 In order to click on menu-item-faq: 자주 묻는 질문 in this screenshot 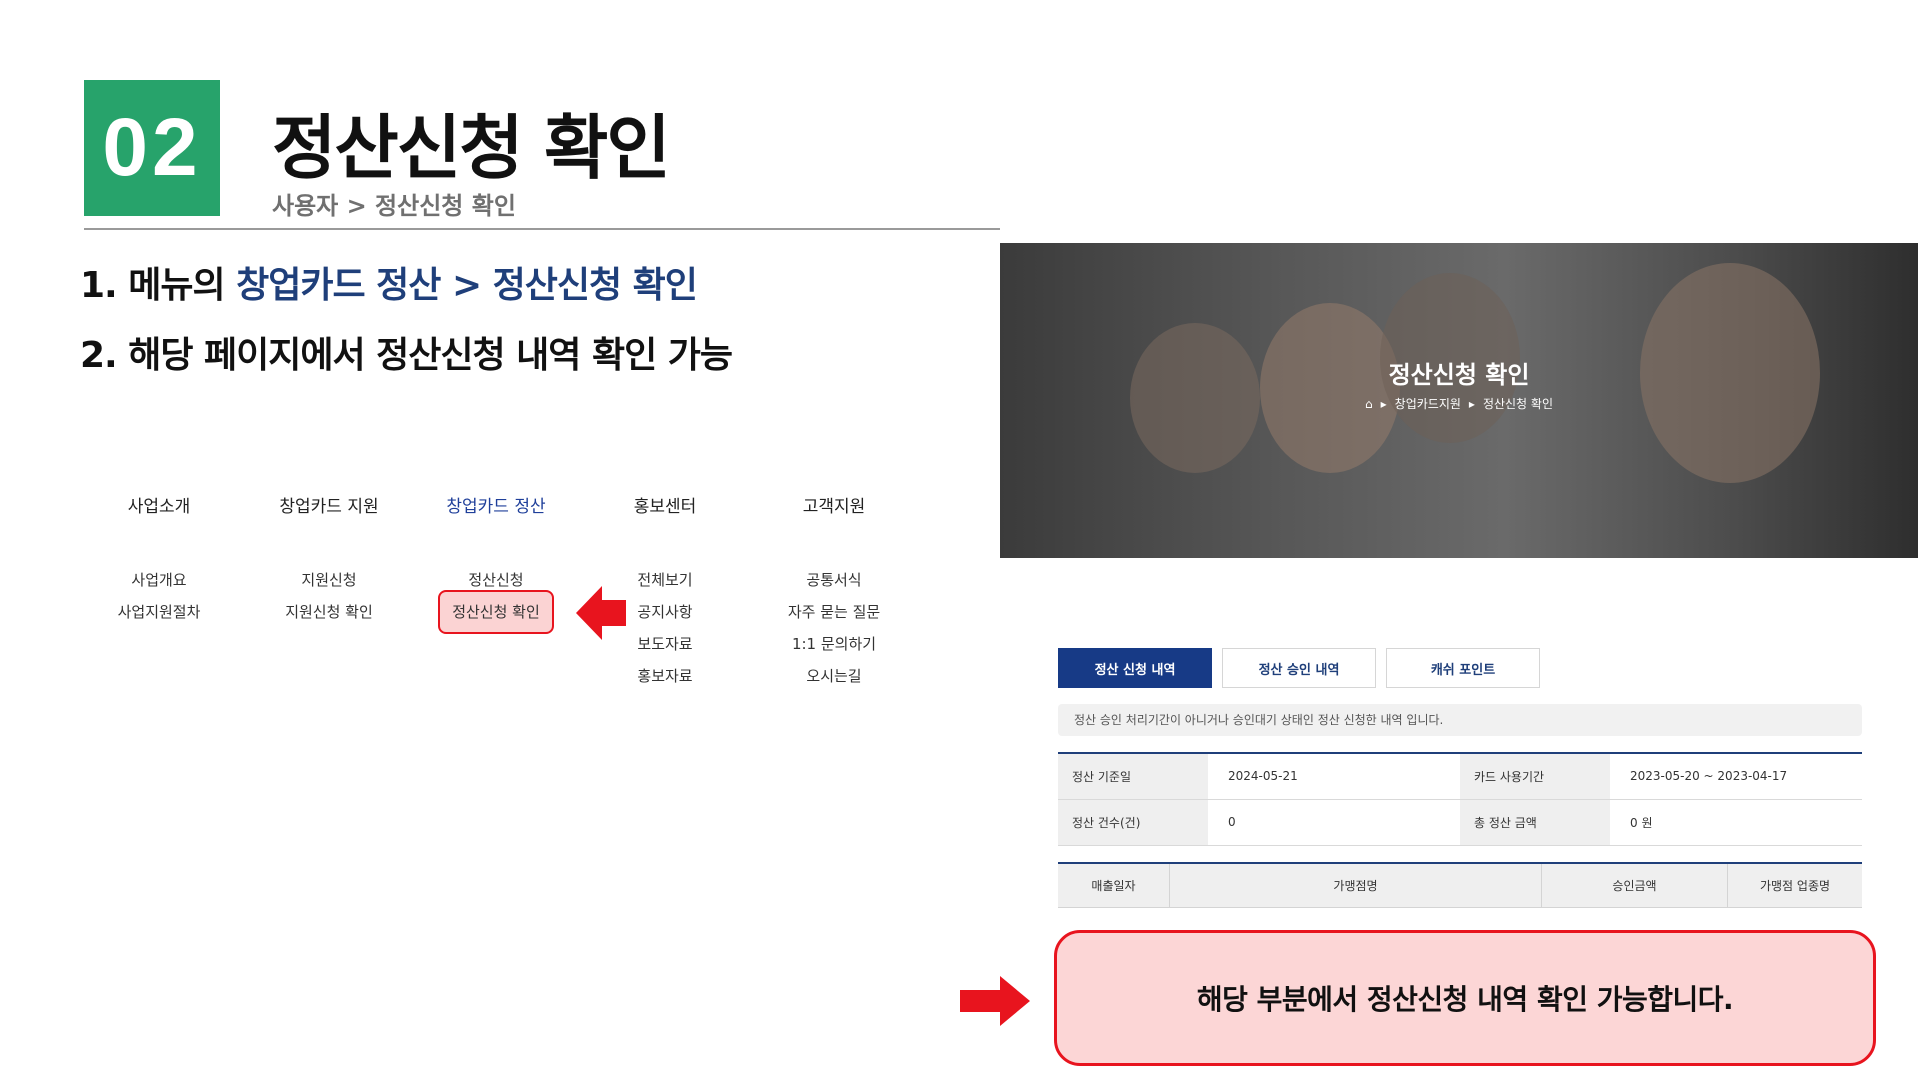, I will do `click(834, 612)`.